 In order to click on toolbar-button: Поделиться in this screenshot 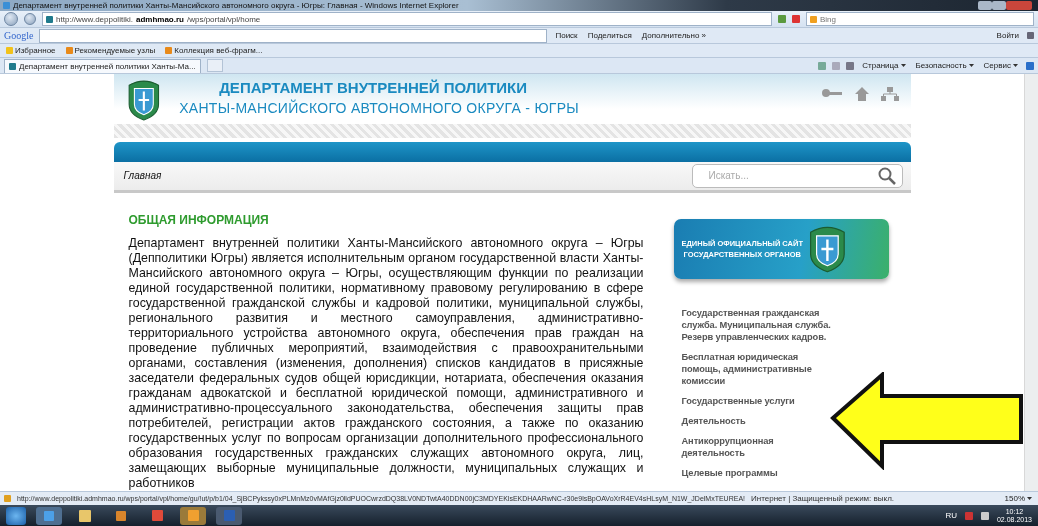, I will do `click(609, 35)`.